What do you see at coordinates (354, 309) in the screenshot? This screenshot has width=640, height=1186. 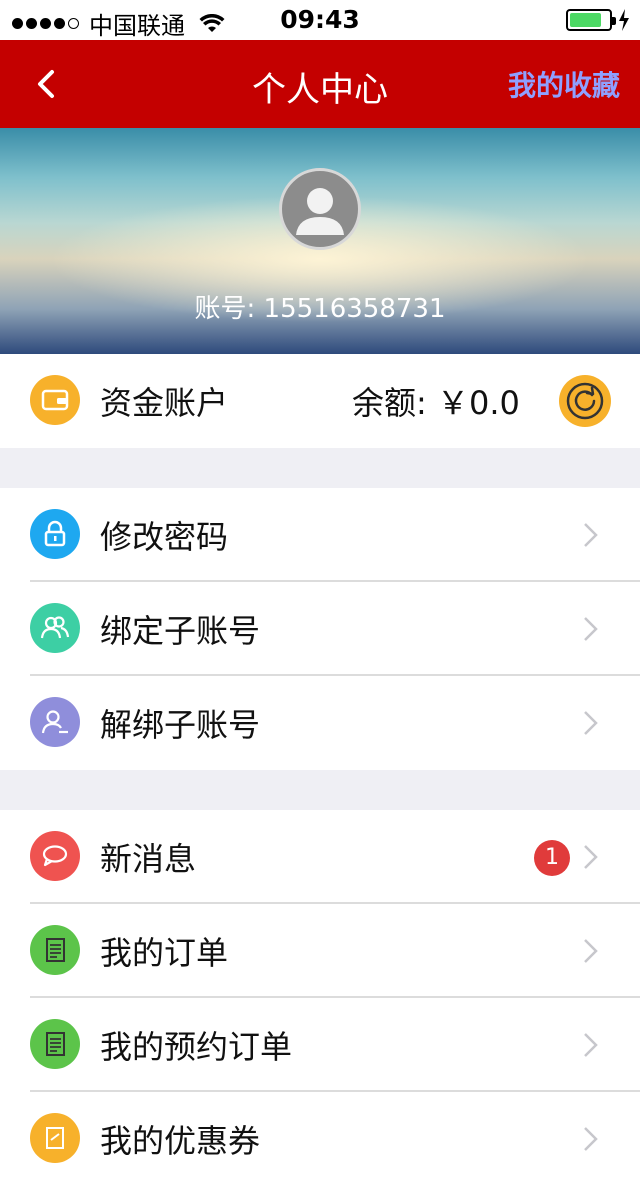 I see `account-number: 15516358731` at bounding box center [354, 309].